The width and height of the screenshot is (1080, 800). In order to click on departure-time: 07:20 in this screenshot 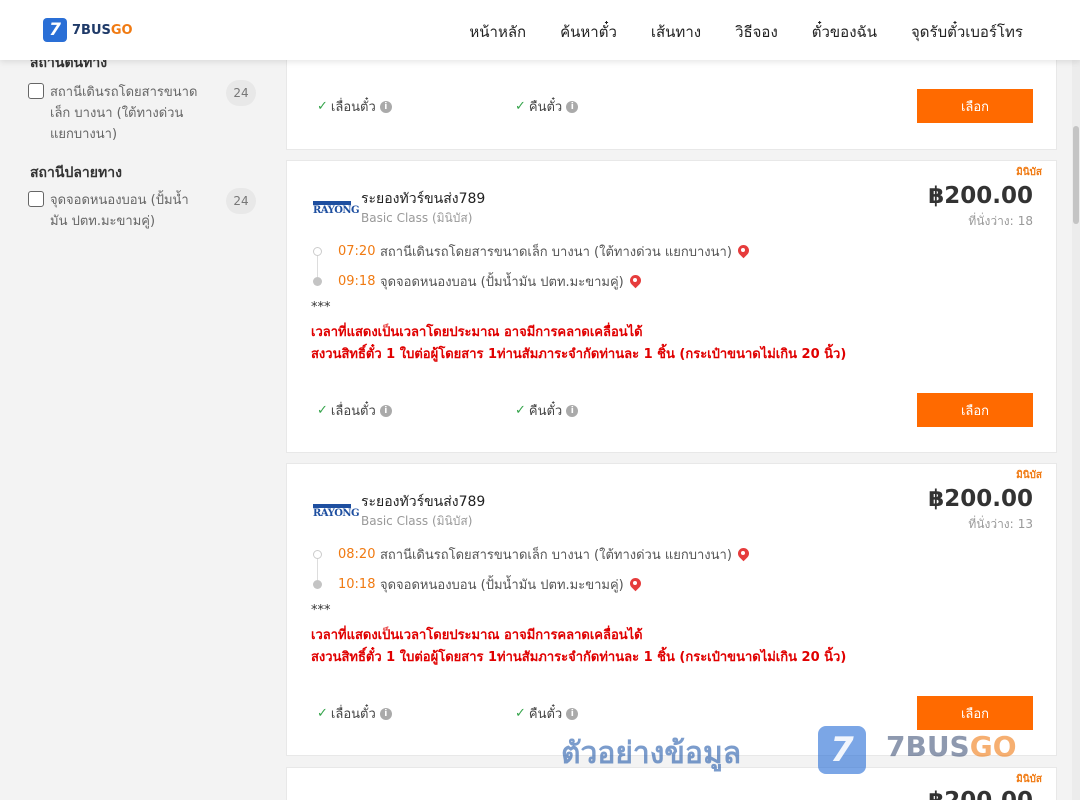, I will do `click(357, 251)`.